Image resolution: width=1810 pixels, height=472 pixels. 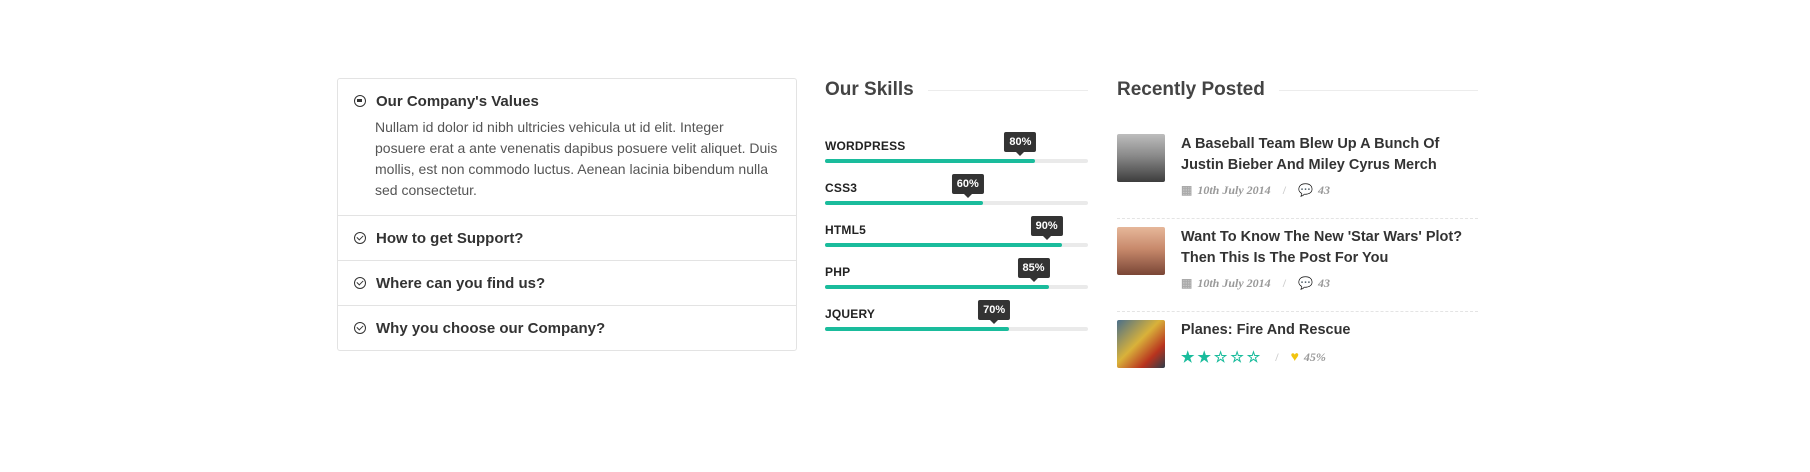 What do you see at coordinates (1222, 358) in the screenshot?
I see `rating-stars: ★★☆☆☆` at bounding box center [1222, 358].